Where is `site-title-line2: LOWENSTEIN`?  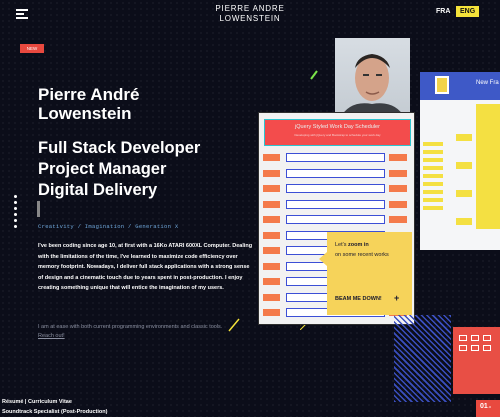 site-title-line2: LOWENSTEIN is located at coordinates (250, 18).